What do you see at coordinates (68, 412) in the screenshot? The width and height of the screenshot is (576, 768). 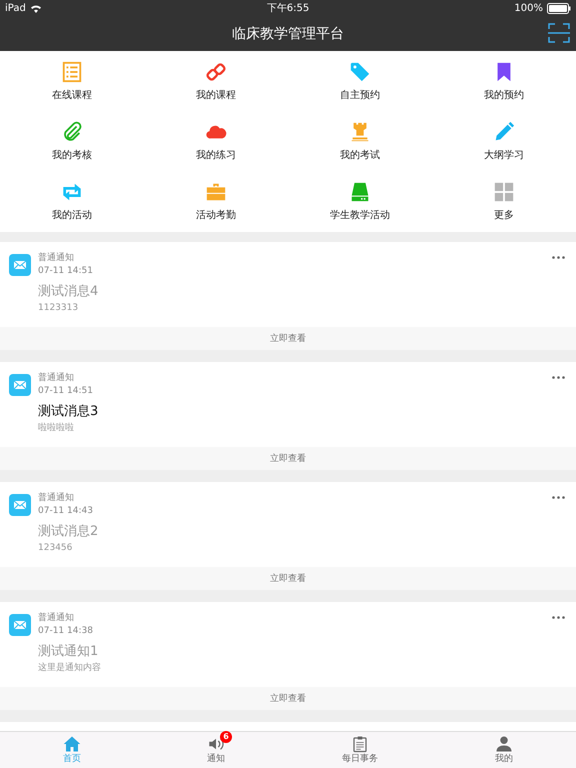 I see `message-title: 测试消息3` at bounding box center [68, 412].